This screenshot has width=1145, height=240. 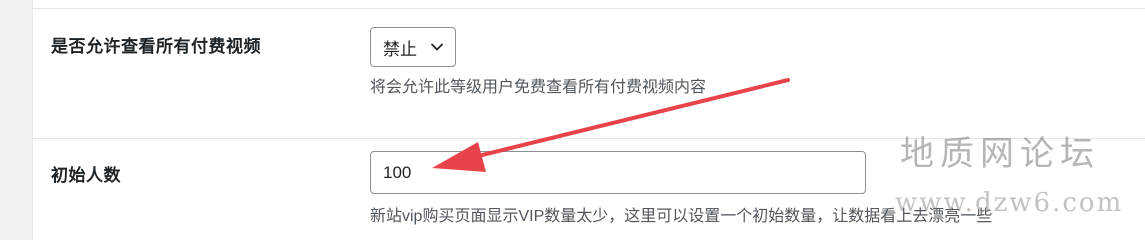 What do you see at coordinates (397, 172) in the screenshot?
I see `initial-count-value: 100` at bounding box center [397, 172].